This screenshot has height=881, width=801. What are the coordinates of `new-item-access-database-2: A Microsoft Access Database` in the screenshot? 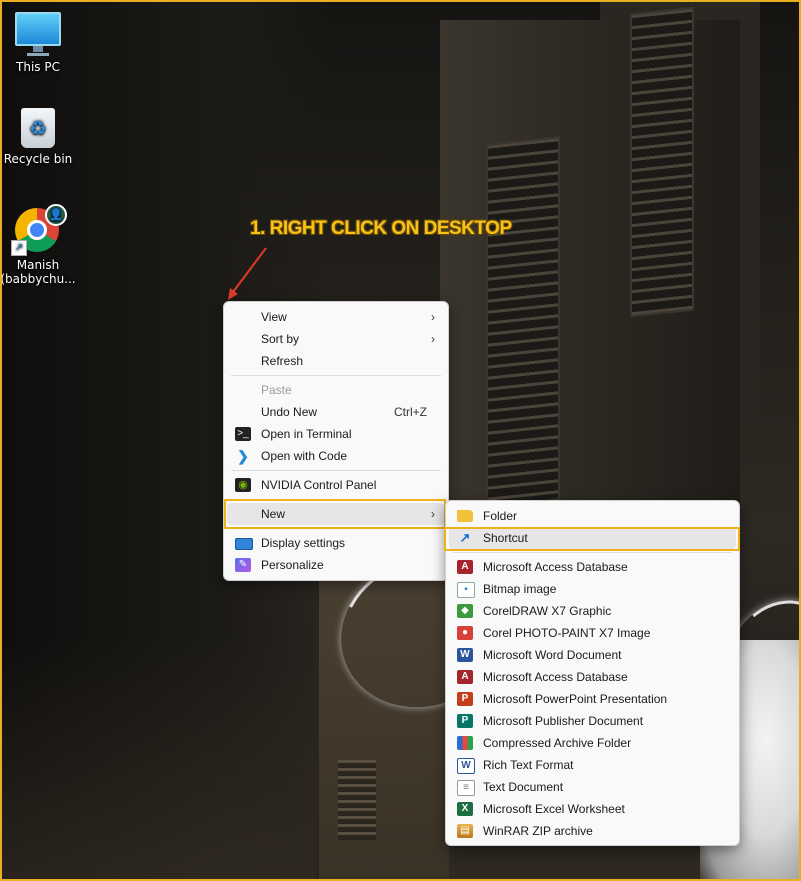 It's located at (592, 677).